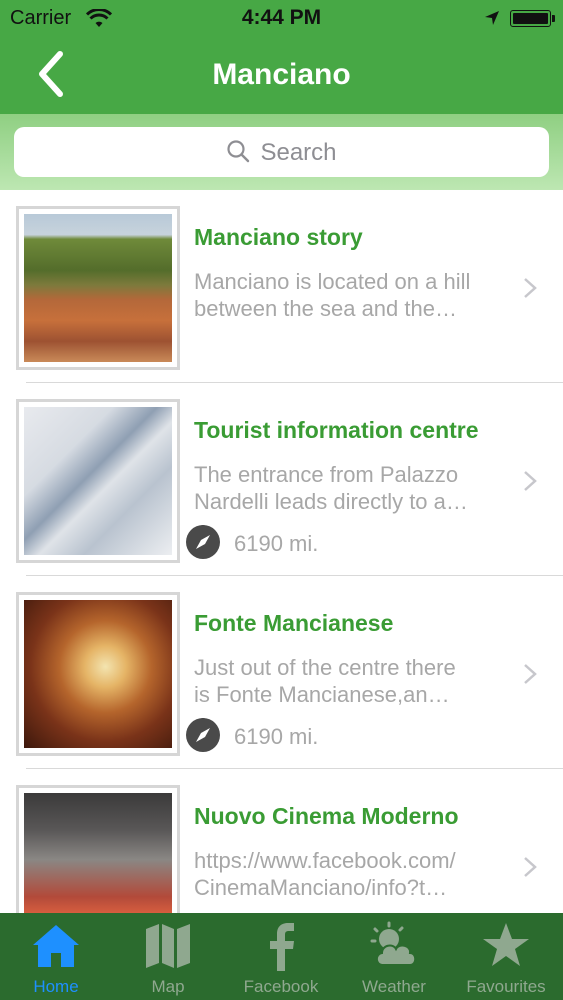  What do you see at coordinates (553, 18) in the screenshot?
I see `battery-tip` at bounding box center [553, 18].